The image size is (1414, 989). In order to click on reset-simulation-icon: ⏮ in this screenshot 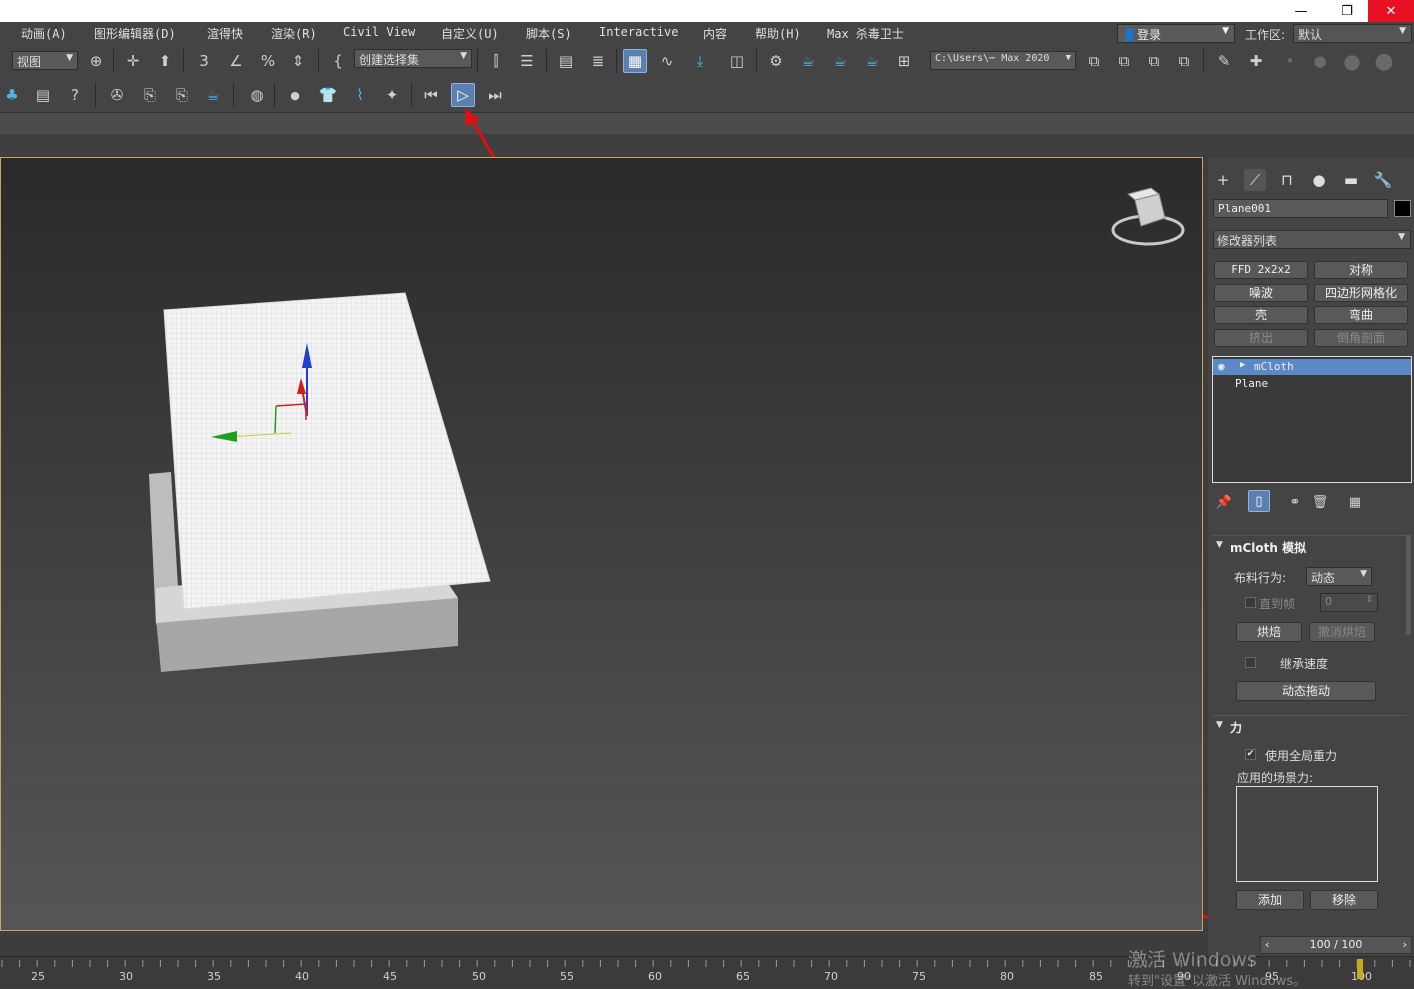, I will do `click(431, 95)`.